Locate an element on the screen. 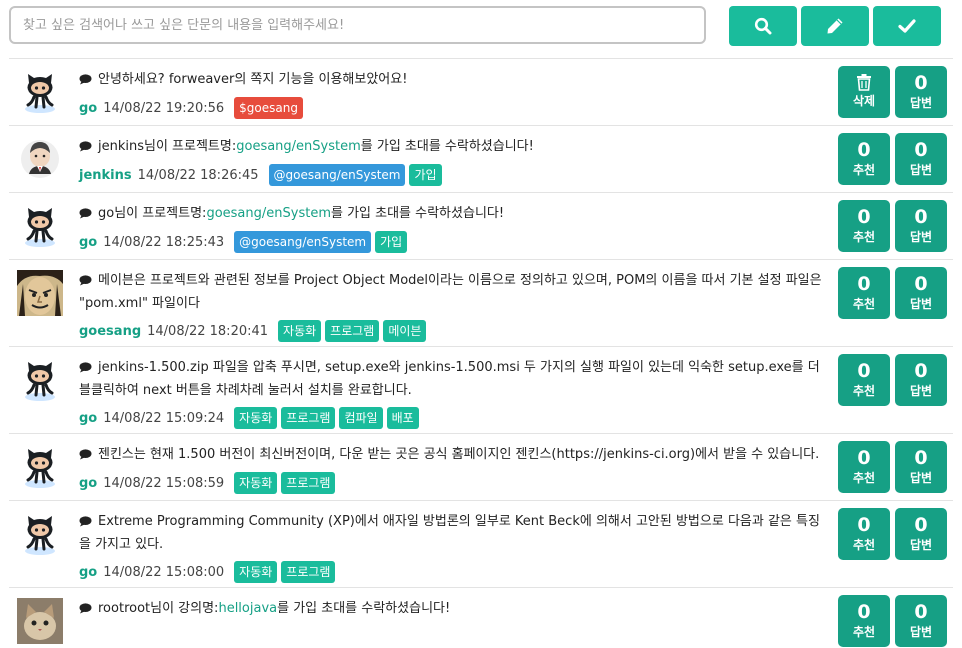  timestamp: 14/08/22 18:25:43 is located at coordinates (164, 242).